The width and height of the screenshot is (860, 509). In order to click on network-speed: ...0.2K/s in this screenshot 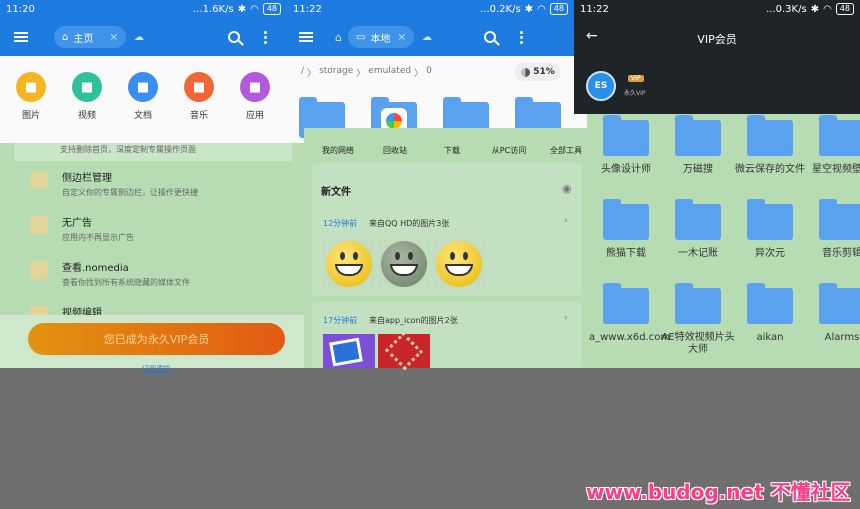, I will do `click(500, 9)`.